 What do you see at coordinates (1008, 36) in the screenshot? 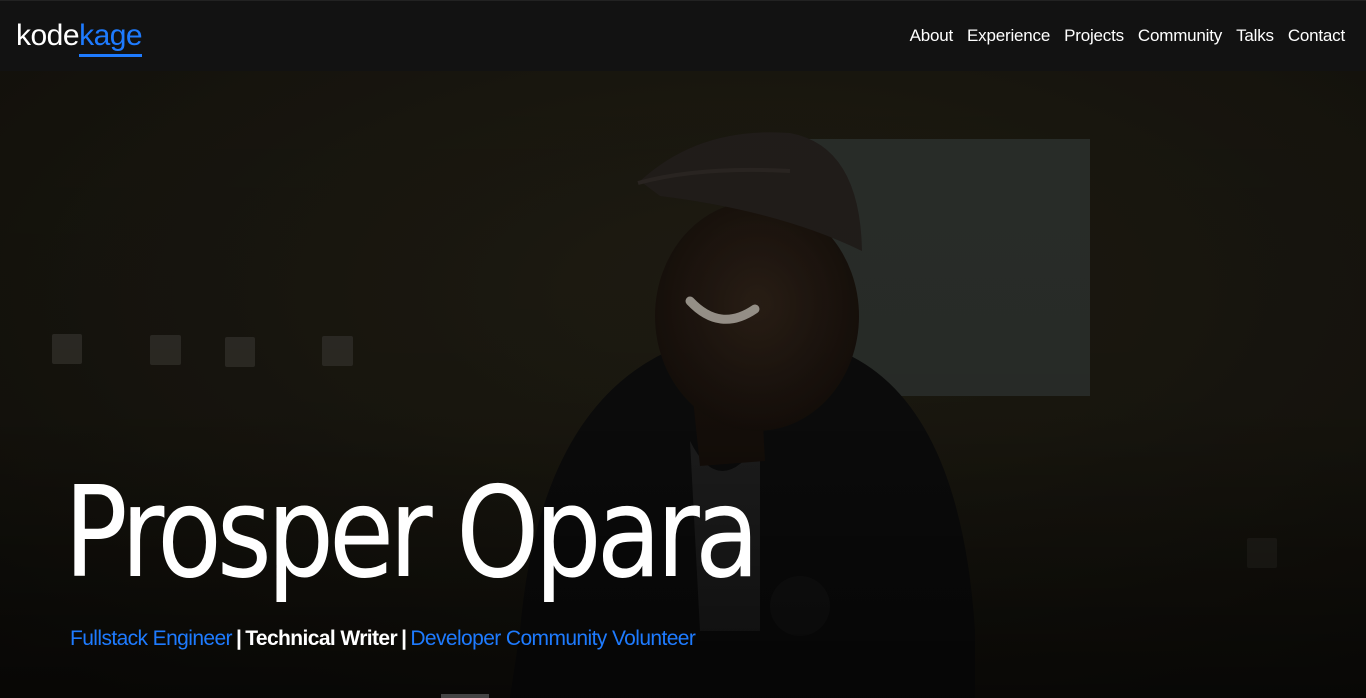
I see `nav-link-experience: Experience` at bounding box center [1008, 36].